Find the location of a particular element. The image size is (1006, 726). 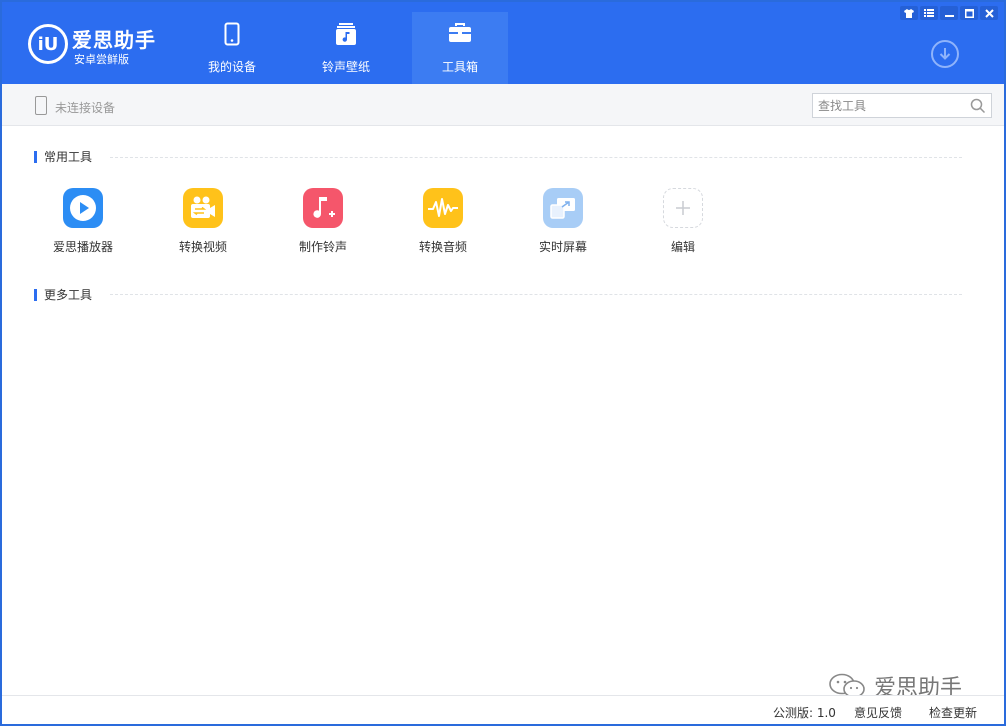

check-update-link: 检查更新 is located at coordinates (953, 712).